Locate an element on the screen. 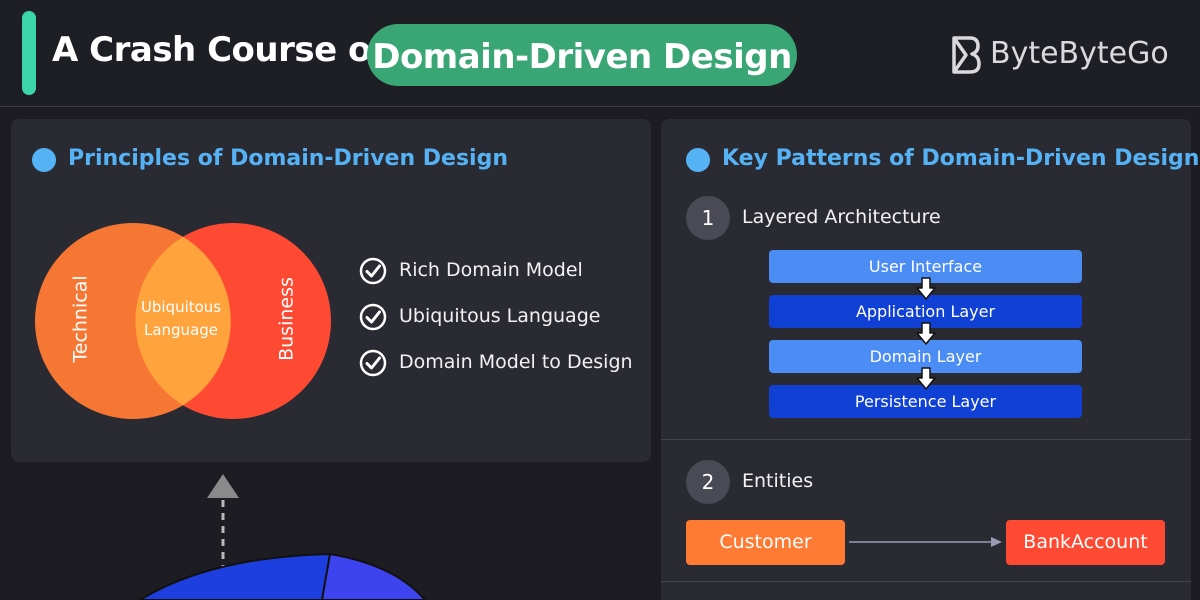 The image size is (1200, 600). brand-logo: ByteByteGo is located at coordinates (1063, 56).